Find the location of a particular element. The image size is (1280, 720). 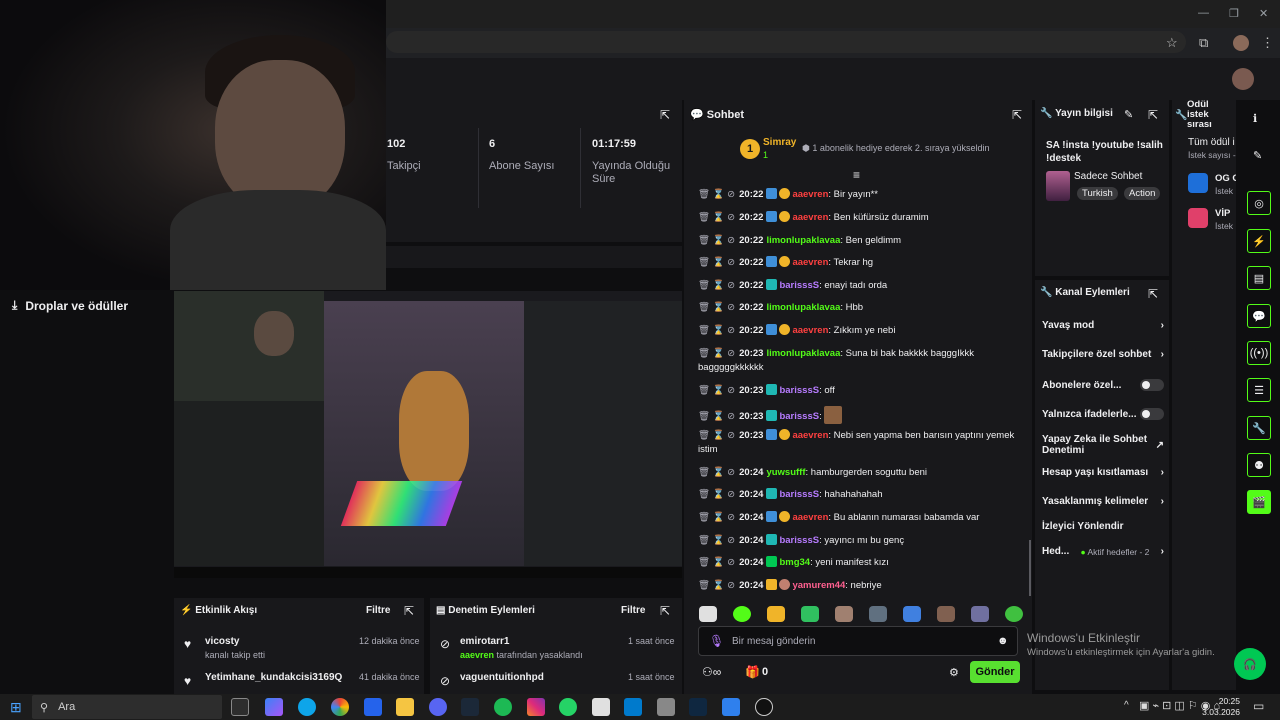

steam-icon is located at coordinates (470, 707).